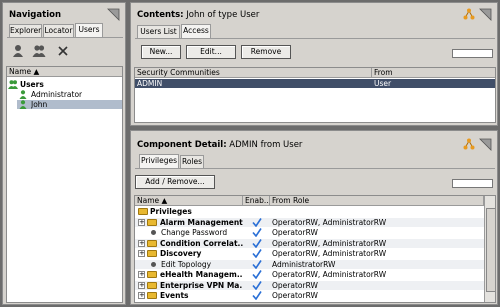  Describe the element at coordinates (221, 15) in the screenshot. I see `contents-title-subject: John of type User` at that location.